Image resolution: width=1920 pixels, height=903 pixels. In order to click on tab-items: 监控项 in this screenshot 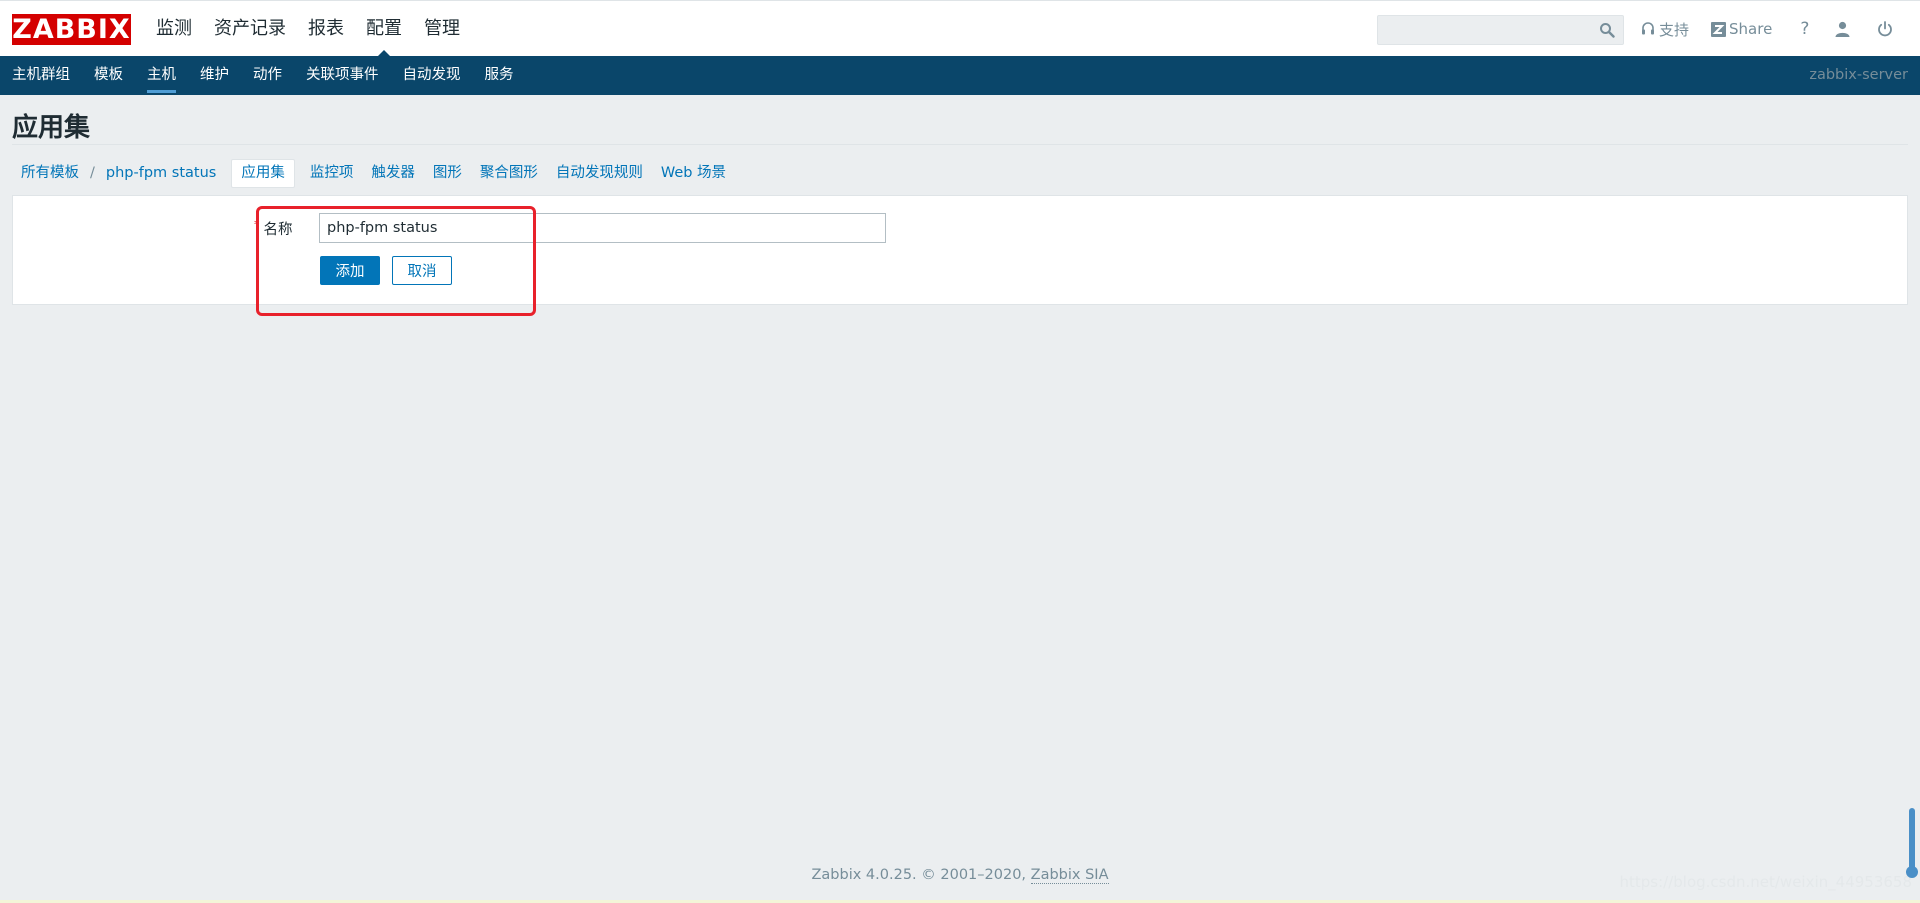, I will do `click(332, 173)`.